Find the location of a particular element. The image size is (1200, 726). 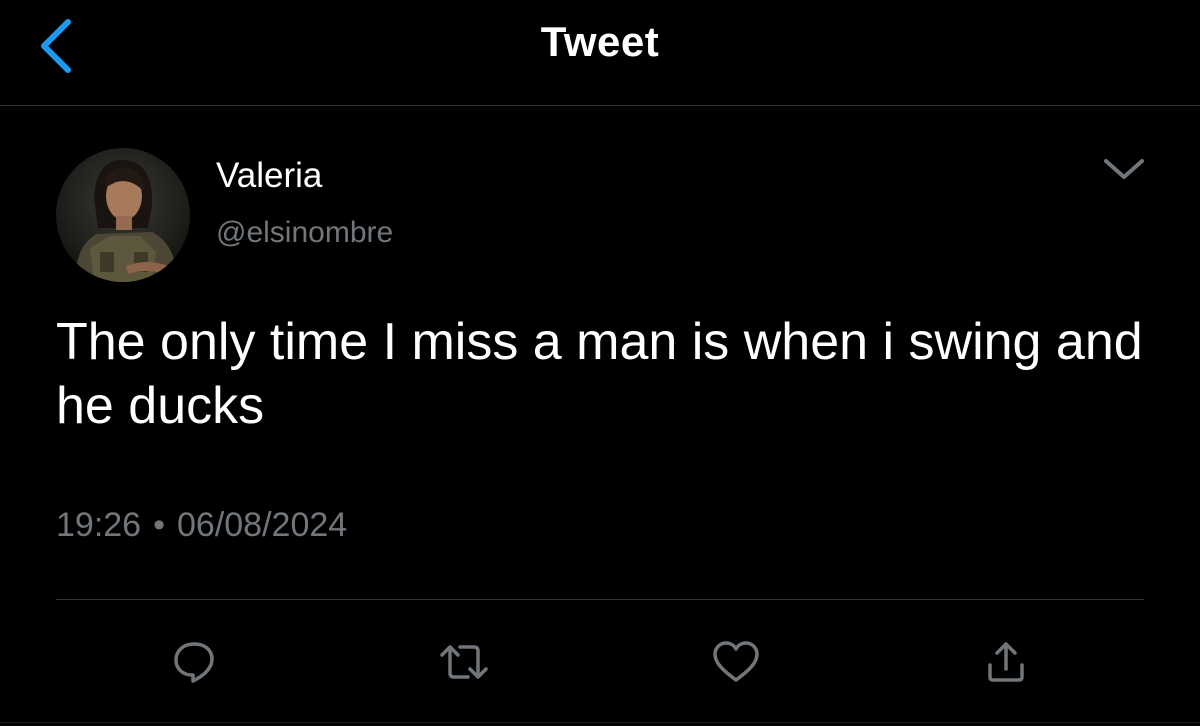

retweet-icon is located at coordinates (464, 662).